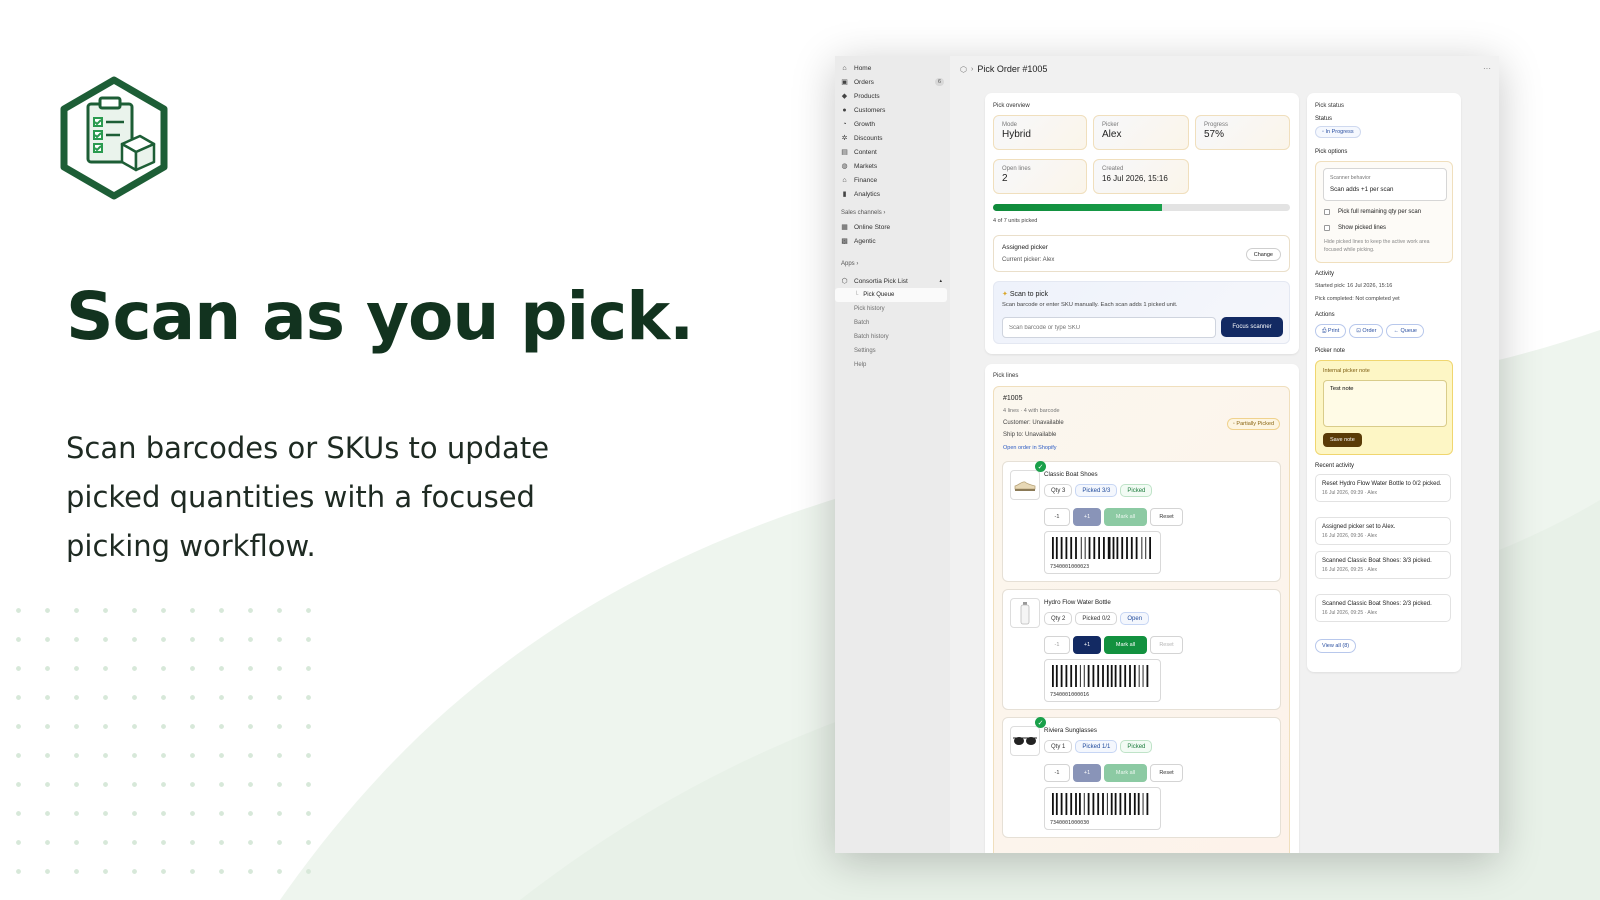  I want to click on progress-bar-fill, so click(1078, 207).